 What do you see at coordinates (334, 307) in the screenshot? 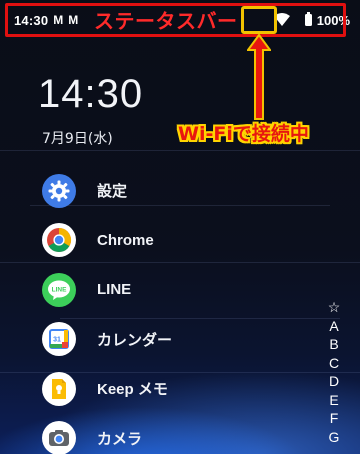
I see `alphabet-index-favorites: ☆` at bounding box center [334, 307].